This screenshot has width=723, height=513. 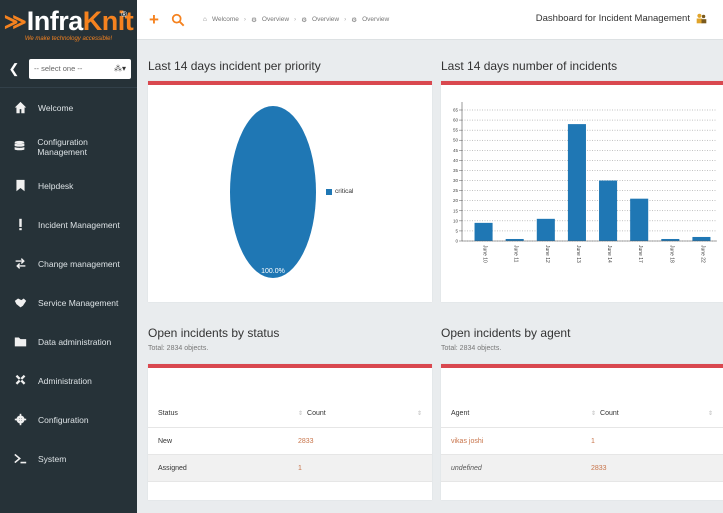 What do you see at coordinates (178, 348) in the screenshot?
I see `status-total: Total: 2834 objects.` at bounding box center [178, 348].